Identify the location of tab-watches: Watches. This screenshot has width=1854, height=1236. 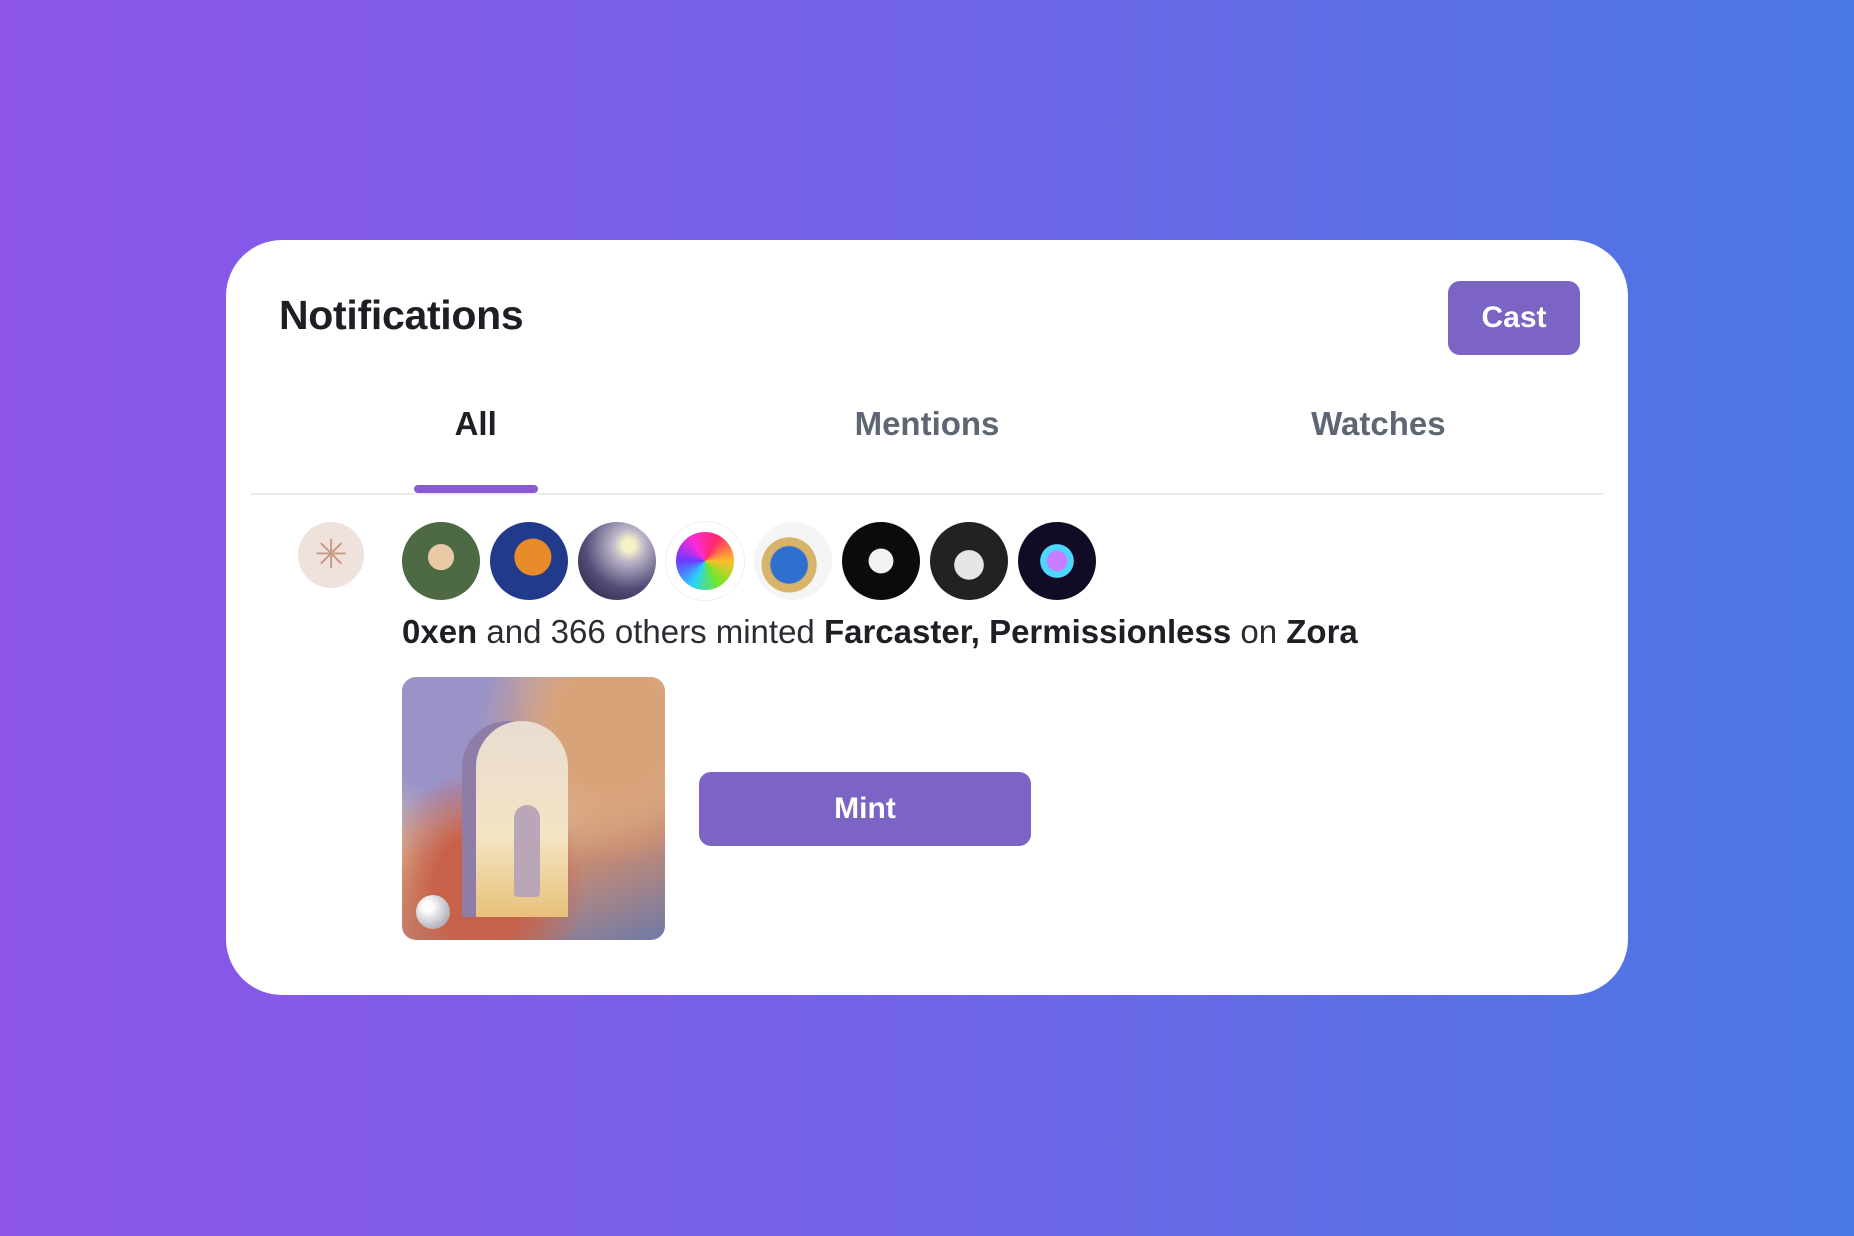
(1378, 449).